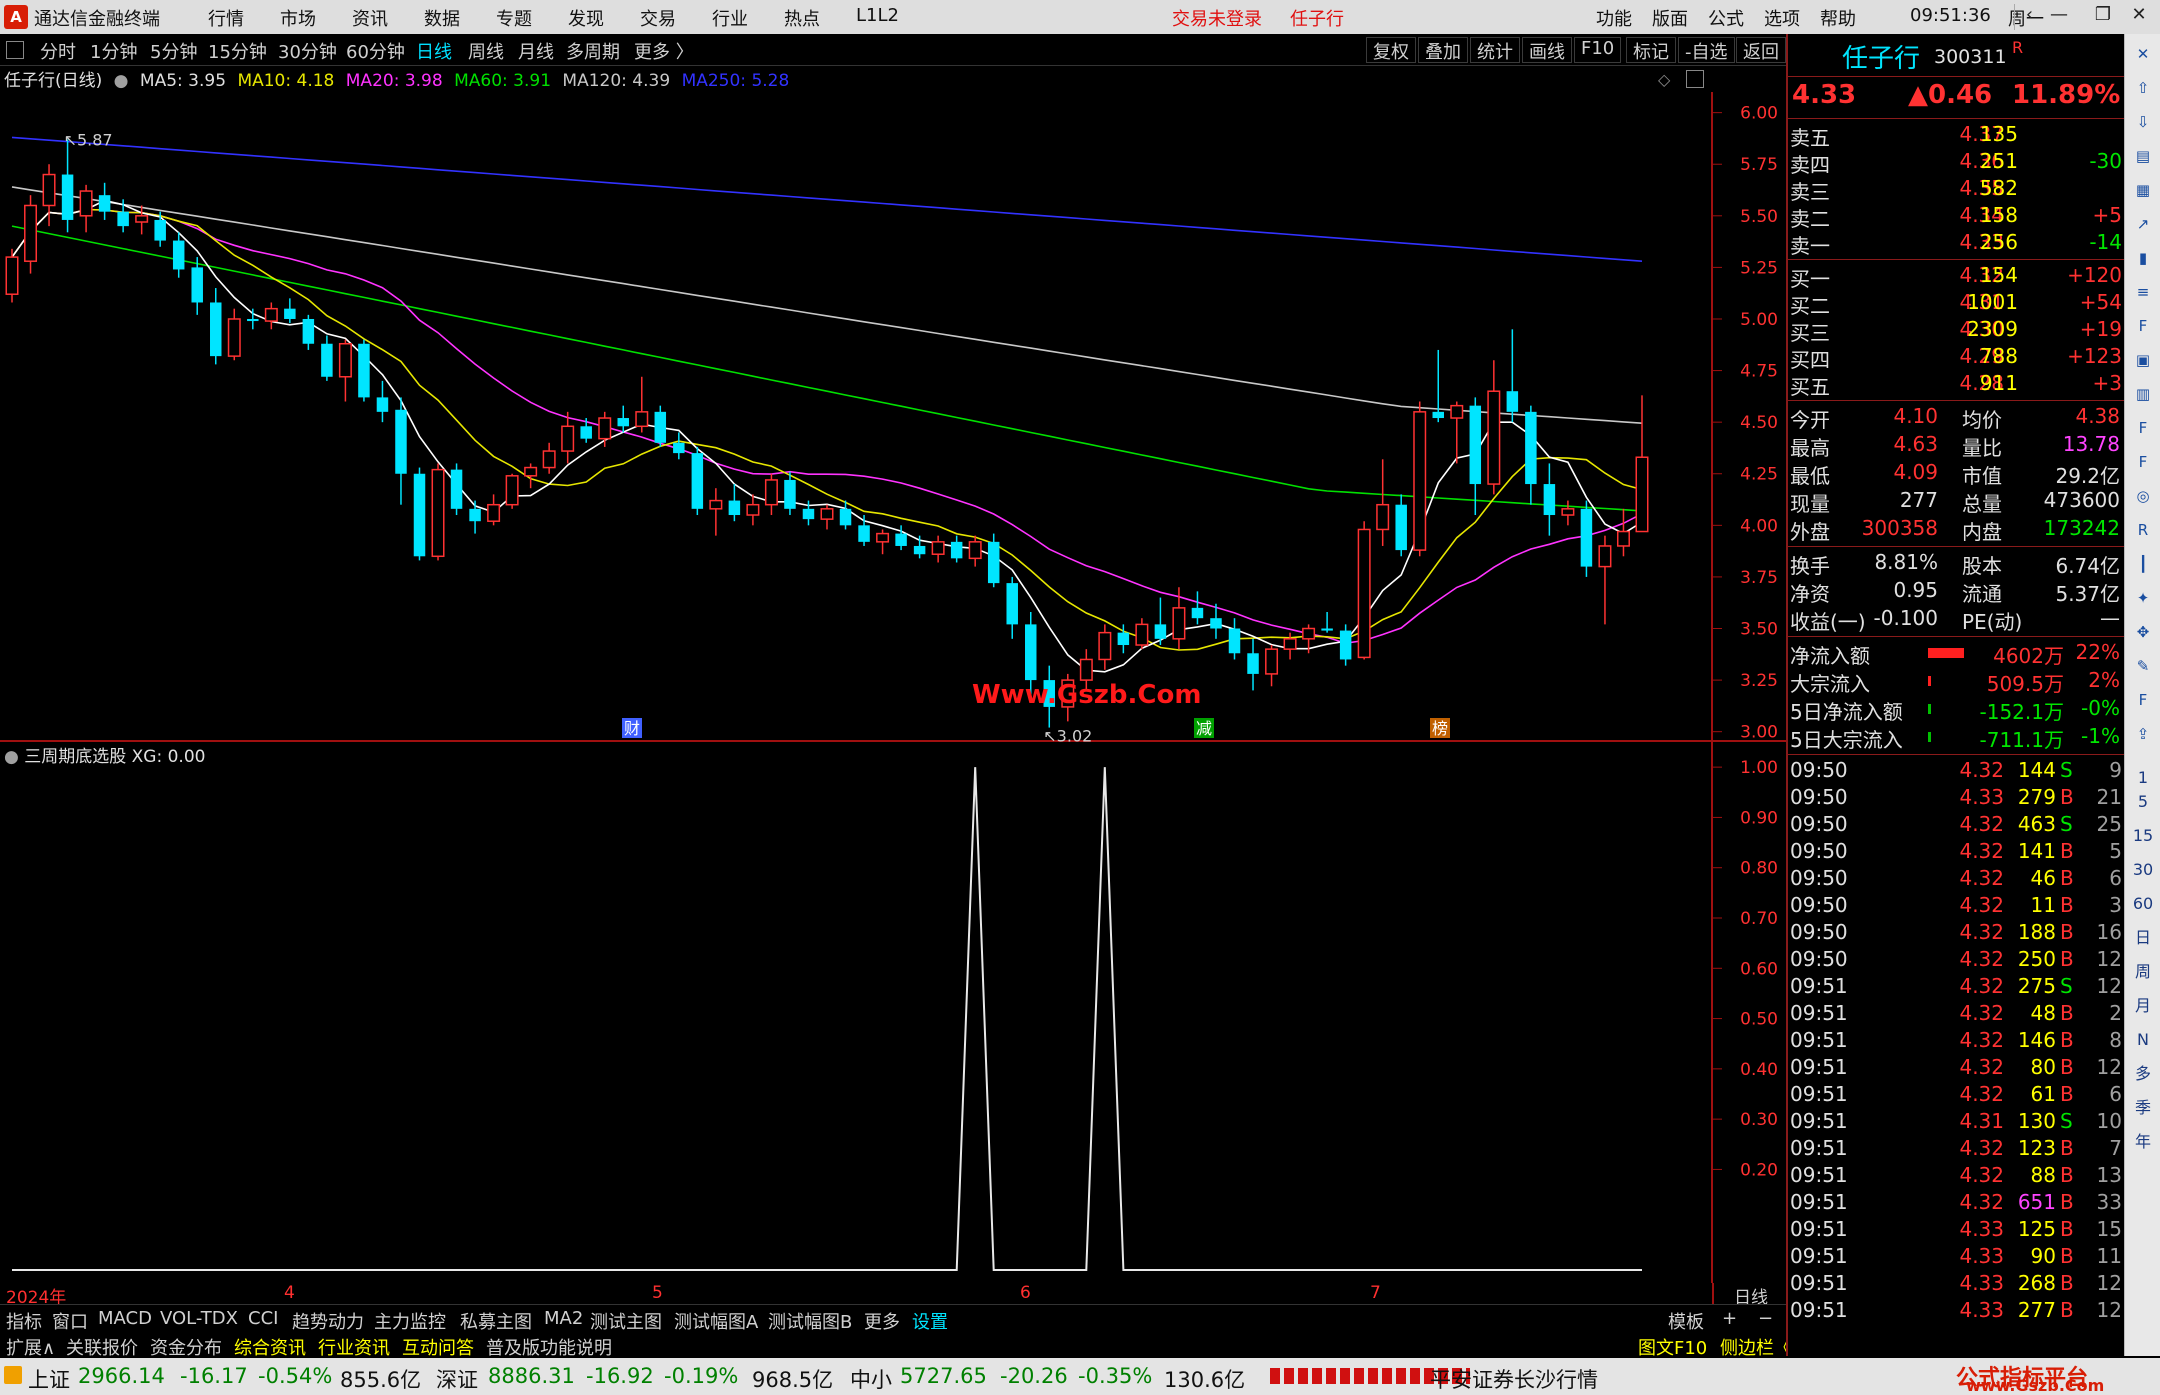  Describe the element at coordinates (2139, 17) in the screenshot. I see `close-icon: ✕` at that location.